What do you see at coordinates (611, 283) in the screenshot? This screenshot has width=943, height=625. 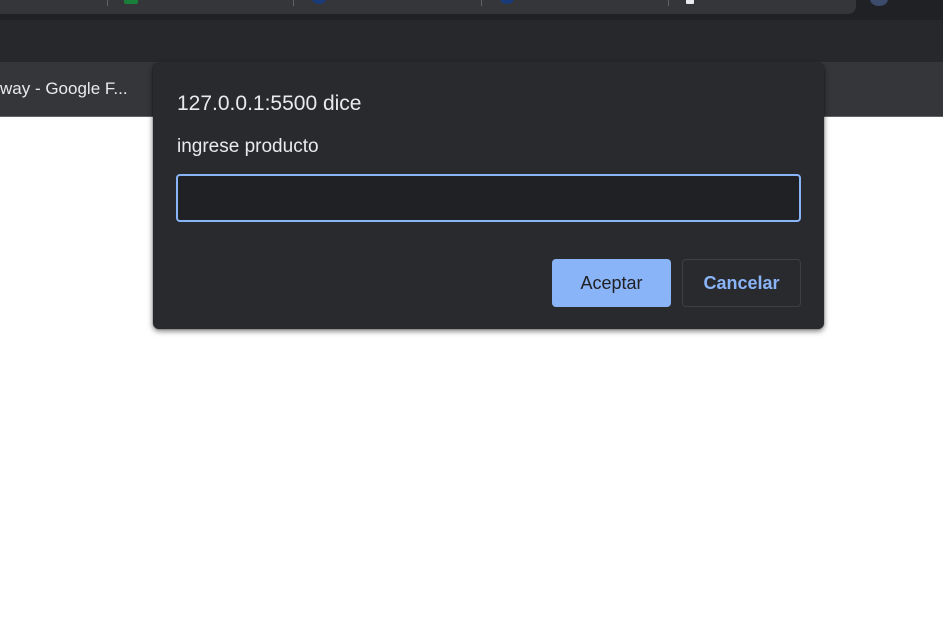 I see `accept-button: Aceptar` at bounding box center [611, 283].